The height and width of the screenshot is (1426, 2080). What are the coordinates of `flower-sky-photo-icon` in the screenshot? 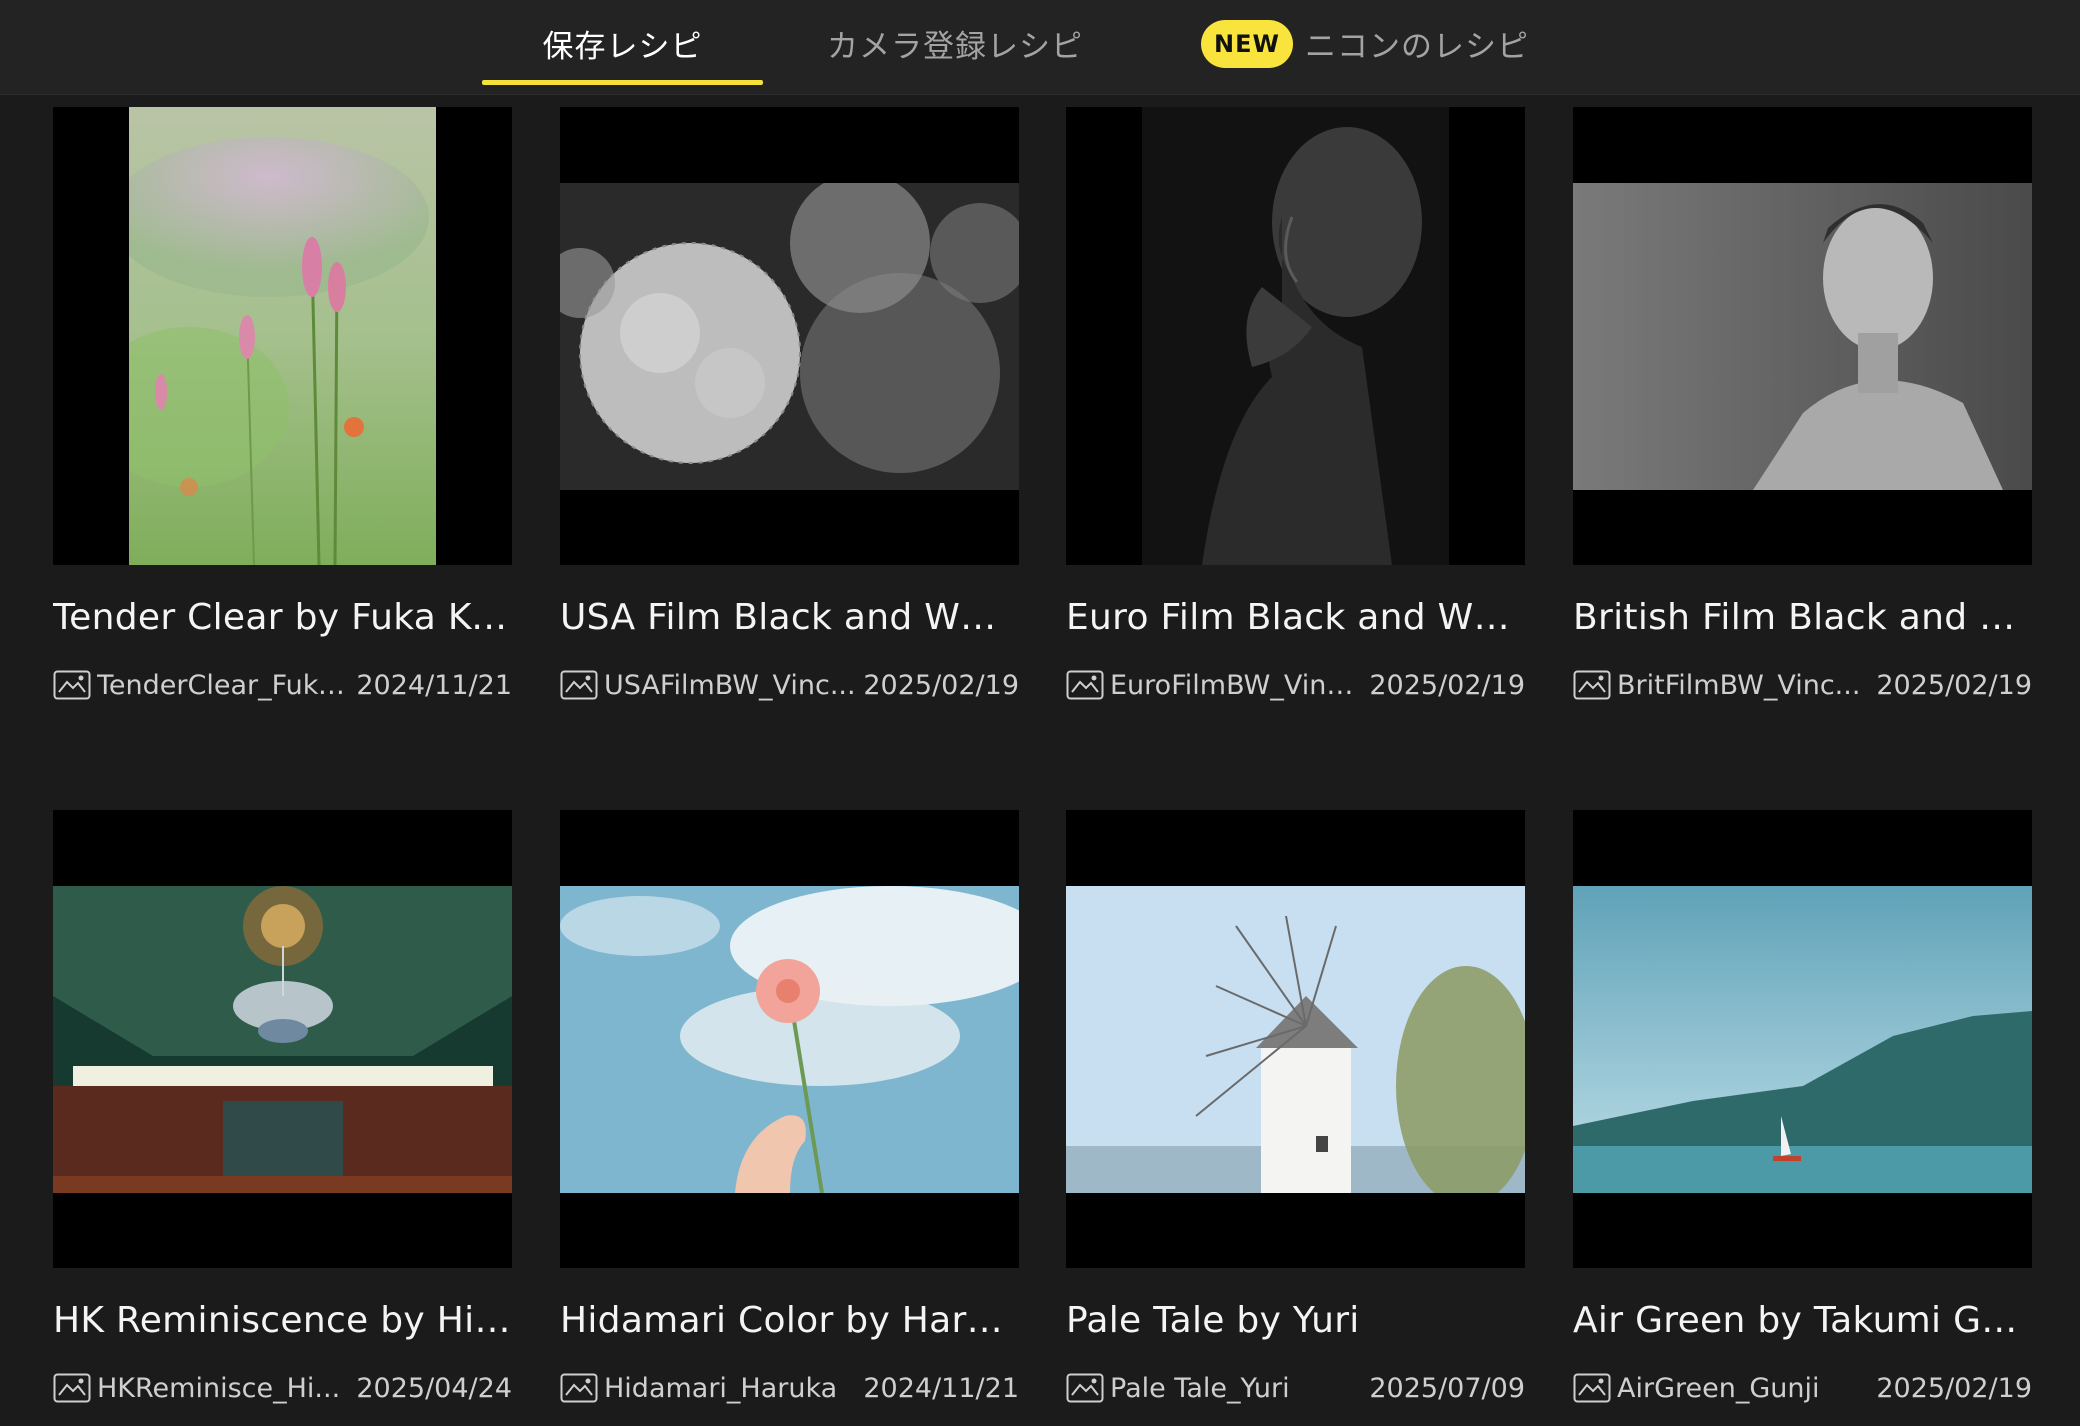 It's located at (789, 1039).